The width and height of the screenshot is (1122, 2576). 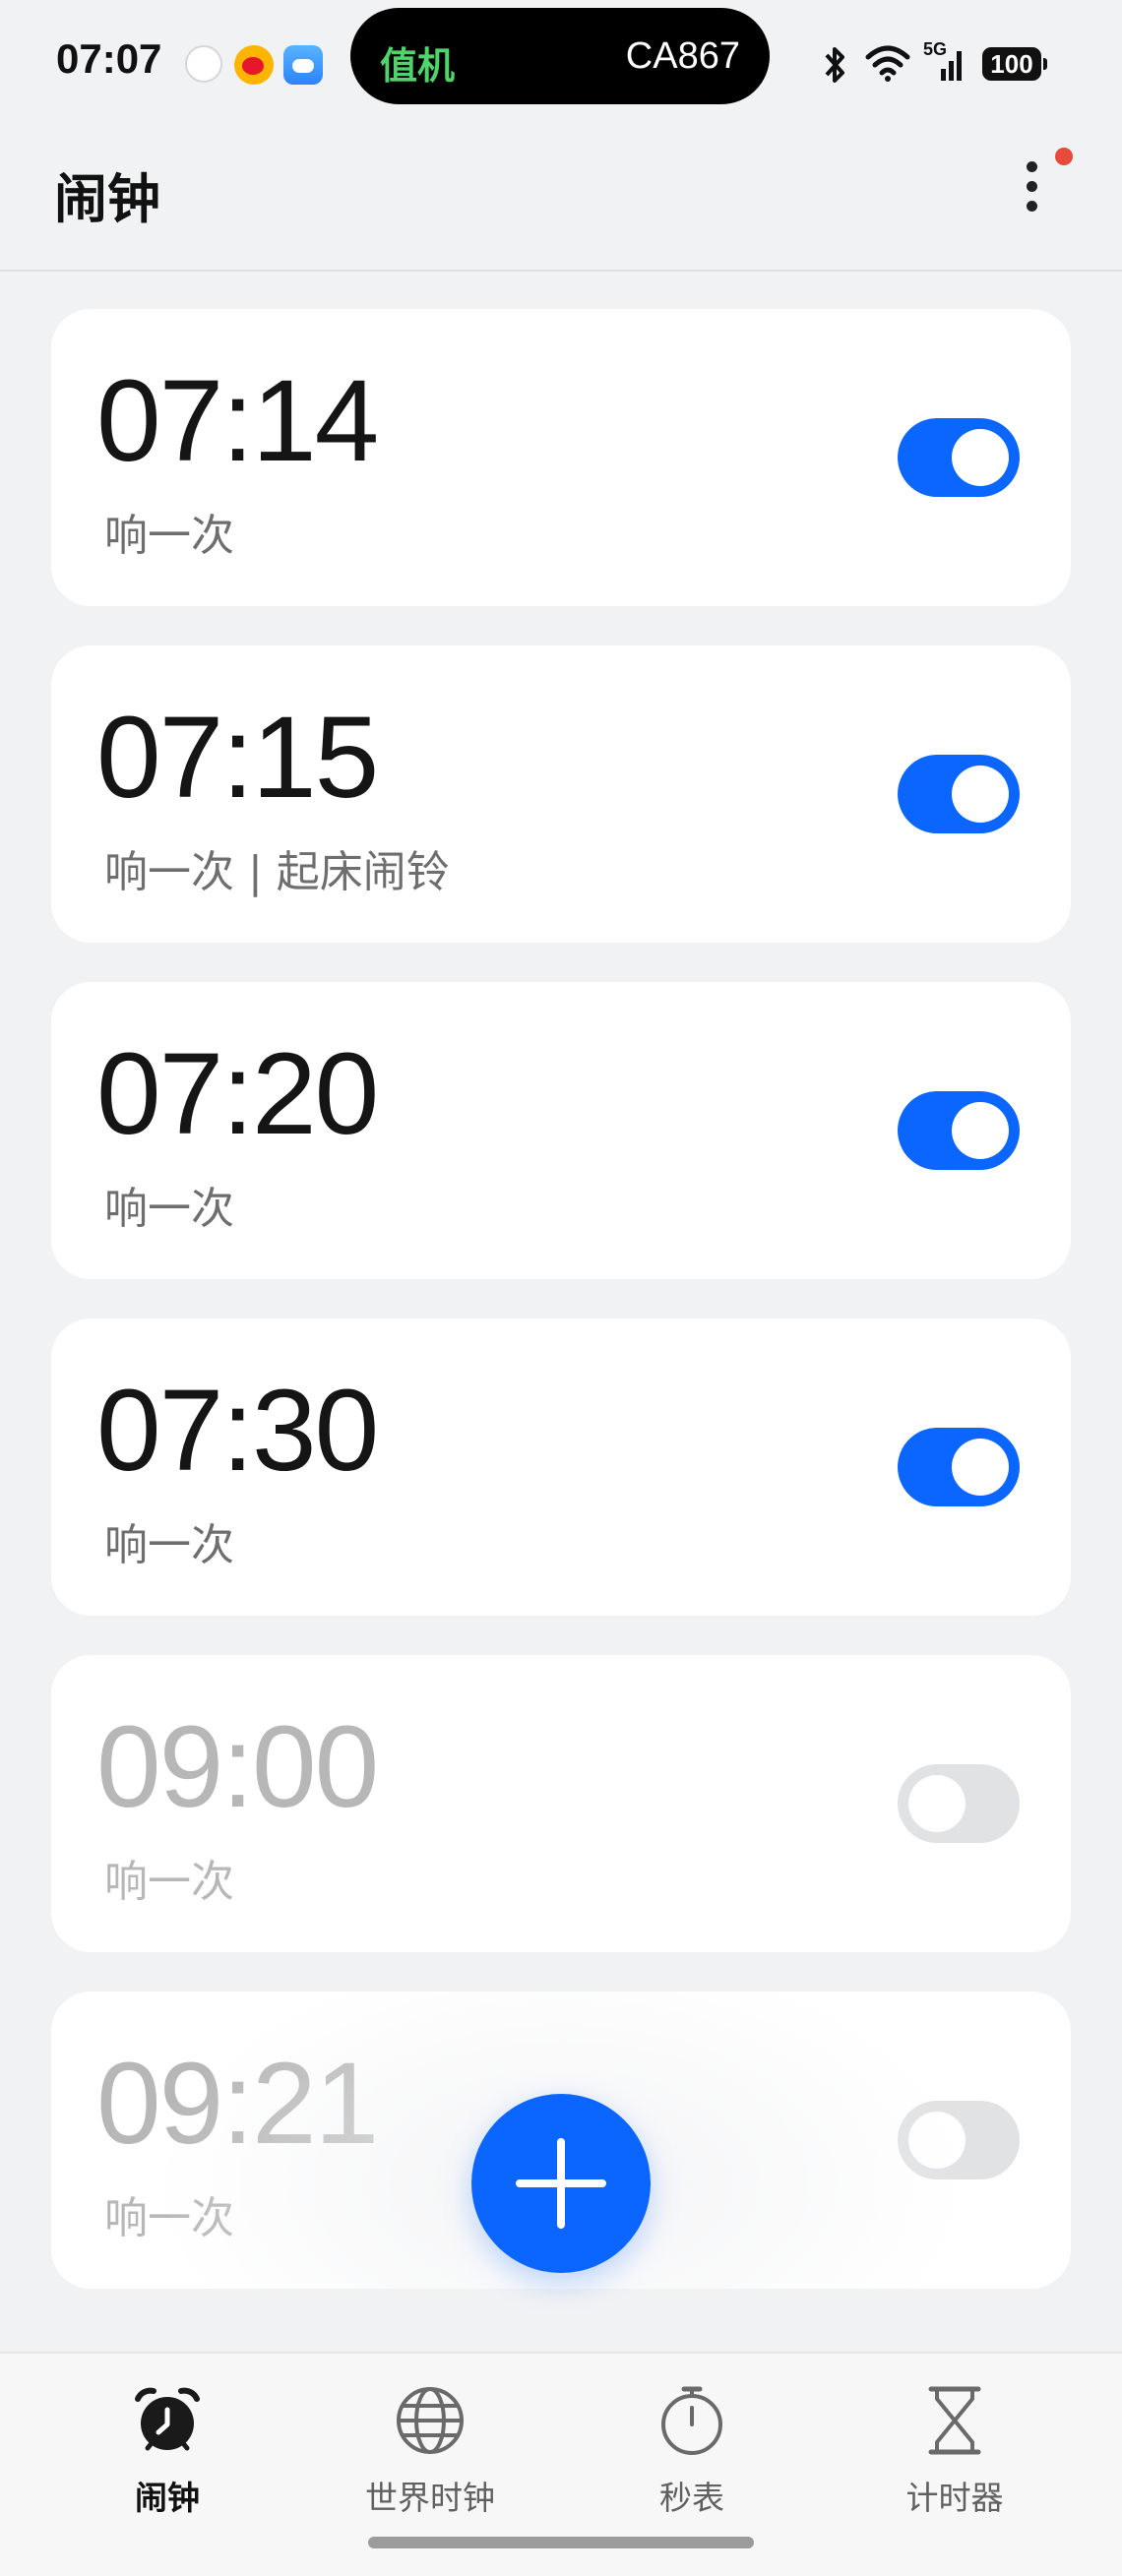 What do you see at coordinates (237, 421) in the screenshot?
I see `alarm-time: 07:14` at bounding box center [237, 421].